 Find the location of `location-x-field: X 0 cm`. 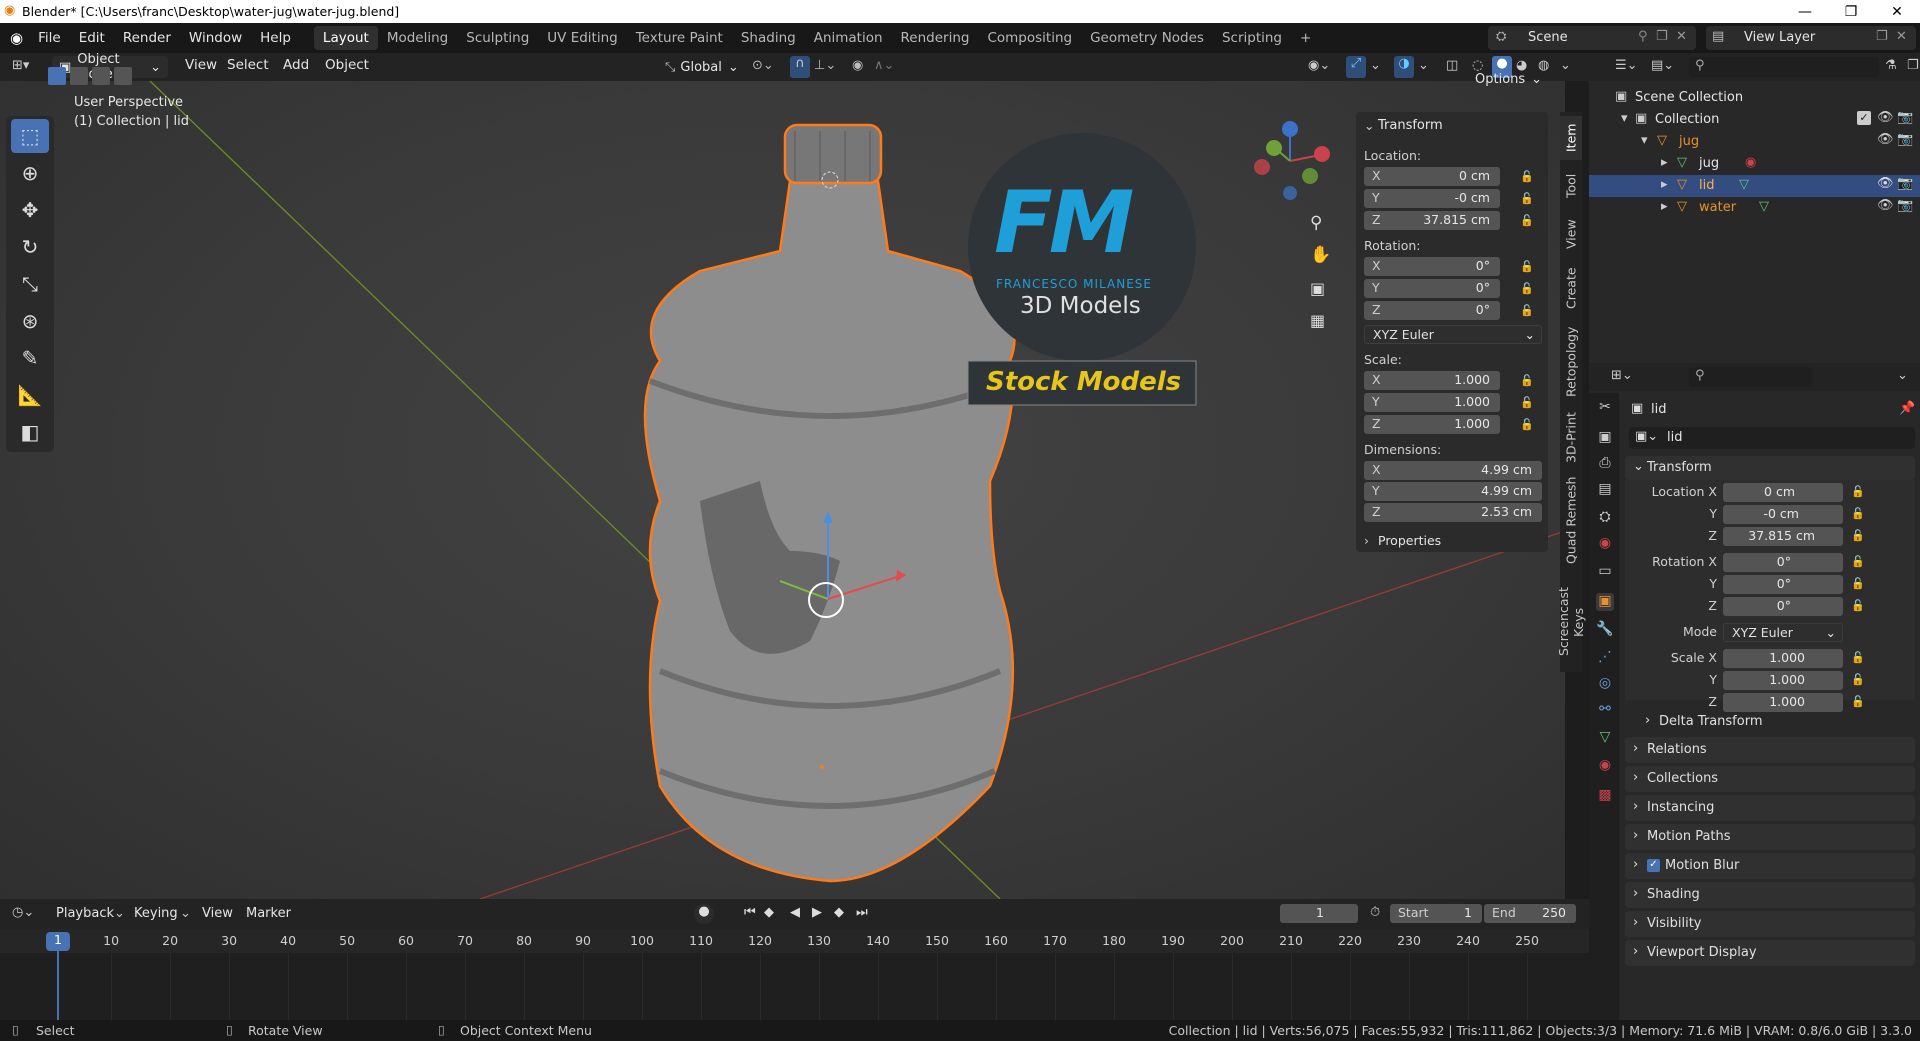

location-x-field: X 0 cm is located at coordinates (1432, 176).